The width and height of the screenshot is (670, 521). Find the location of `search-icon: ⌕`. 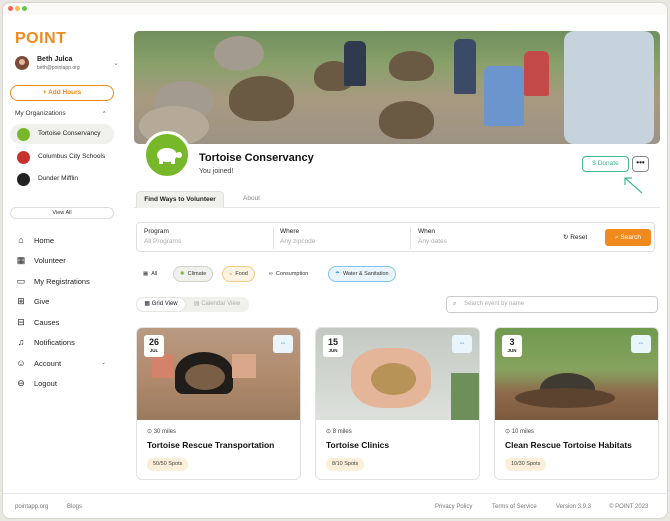

search-icon: ⌕ is located at coordinates (616, 237).